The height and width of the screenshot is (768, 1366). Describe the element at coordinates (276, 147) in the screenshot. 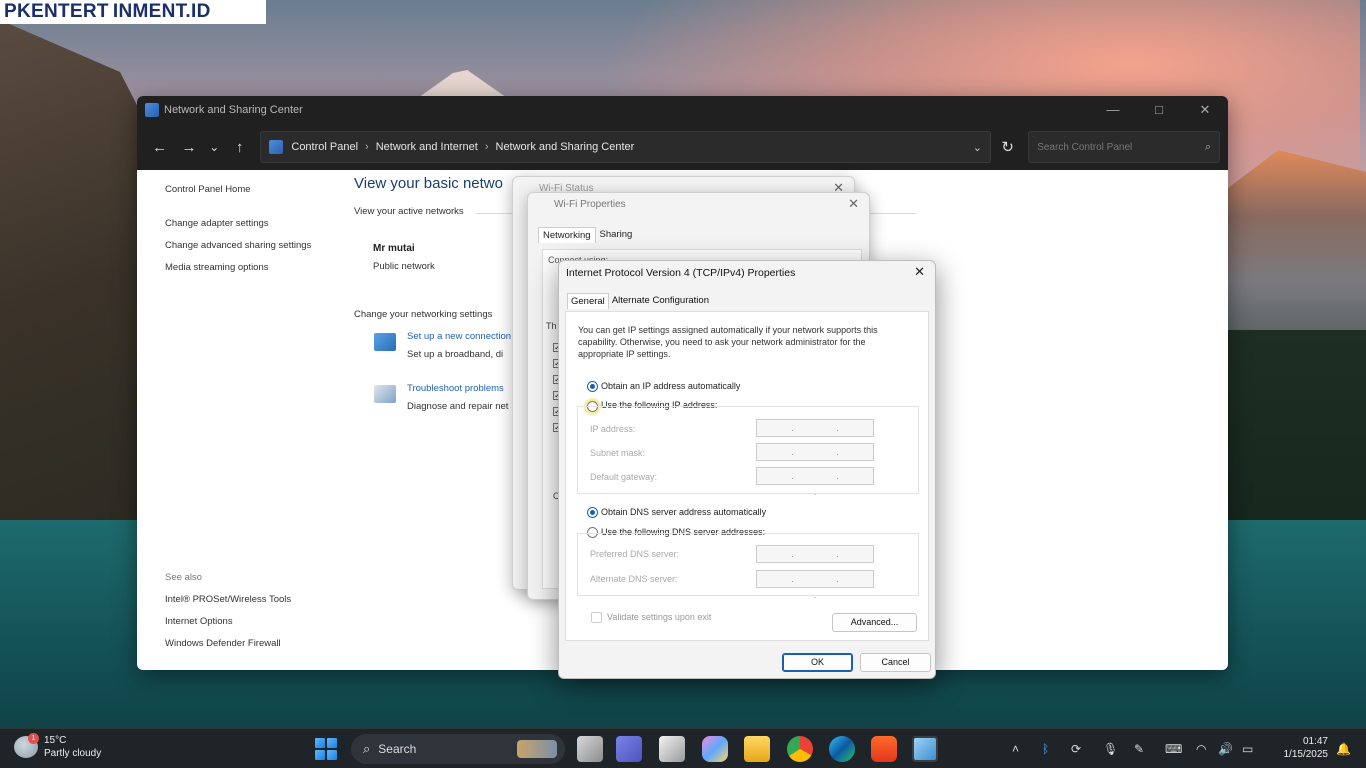

I see `control-panel-icon` at that location.